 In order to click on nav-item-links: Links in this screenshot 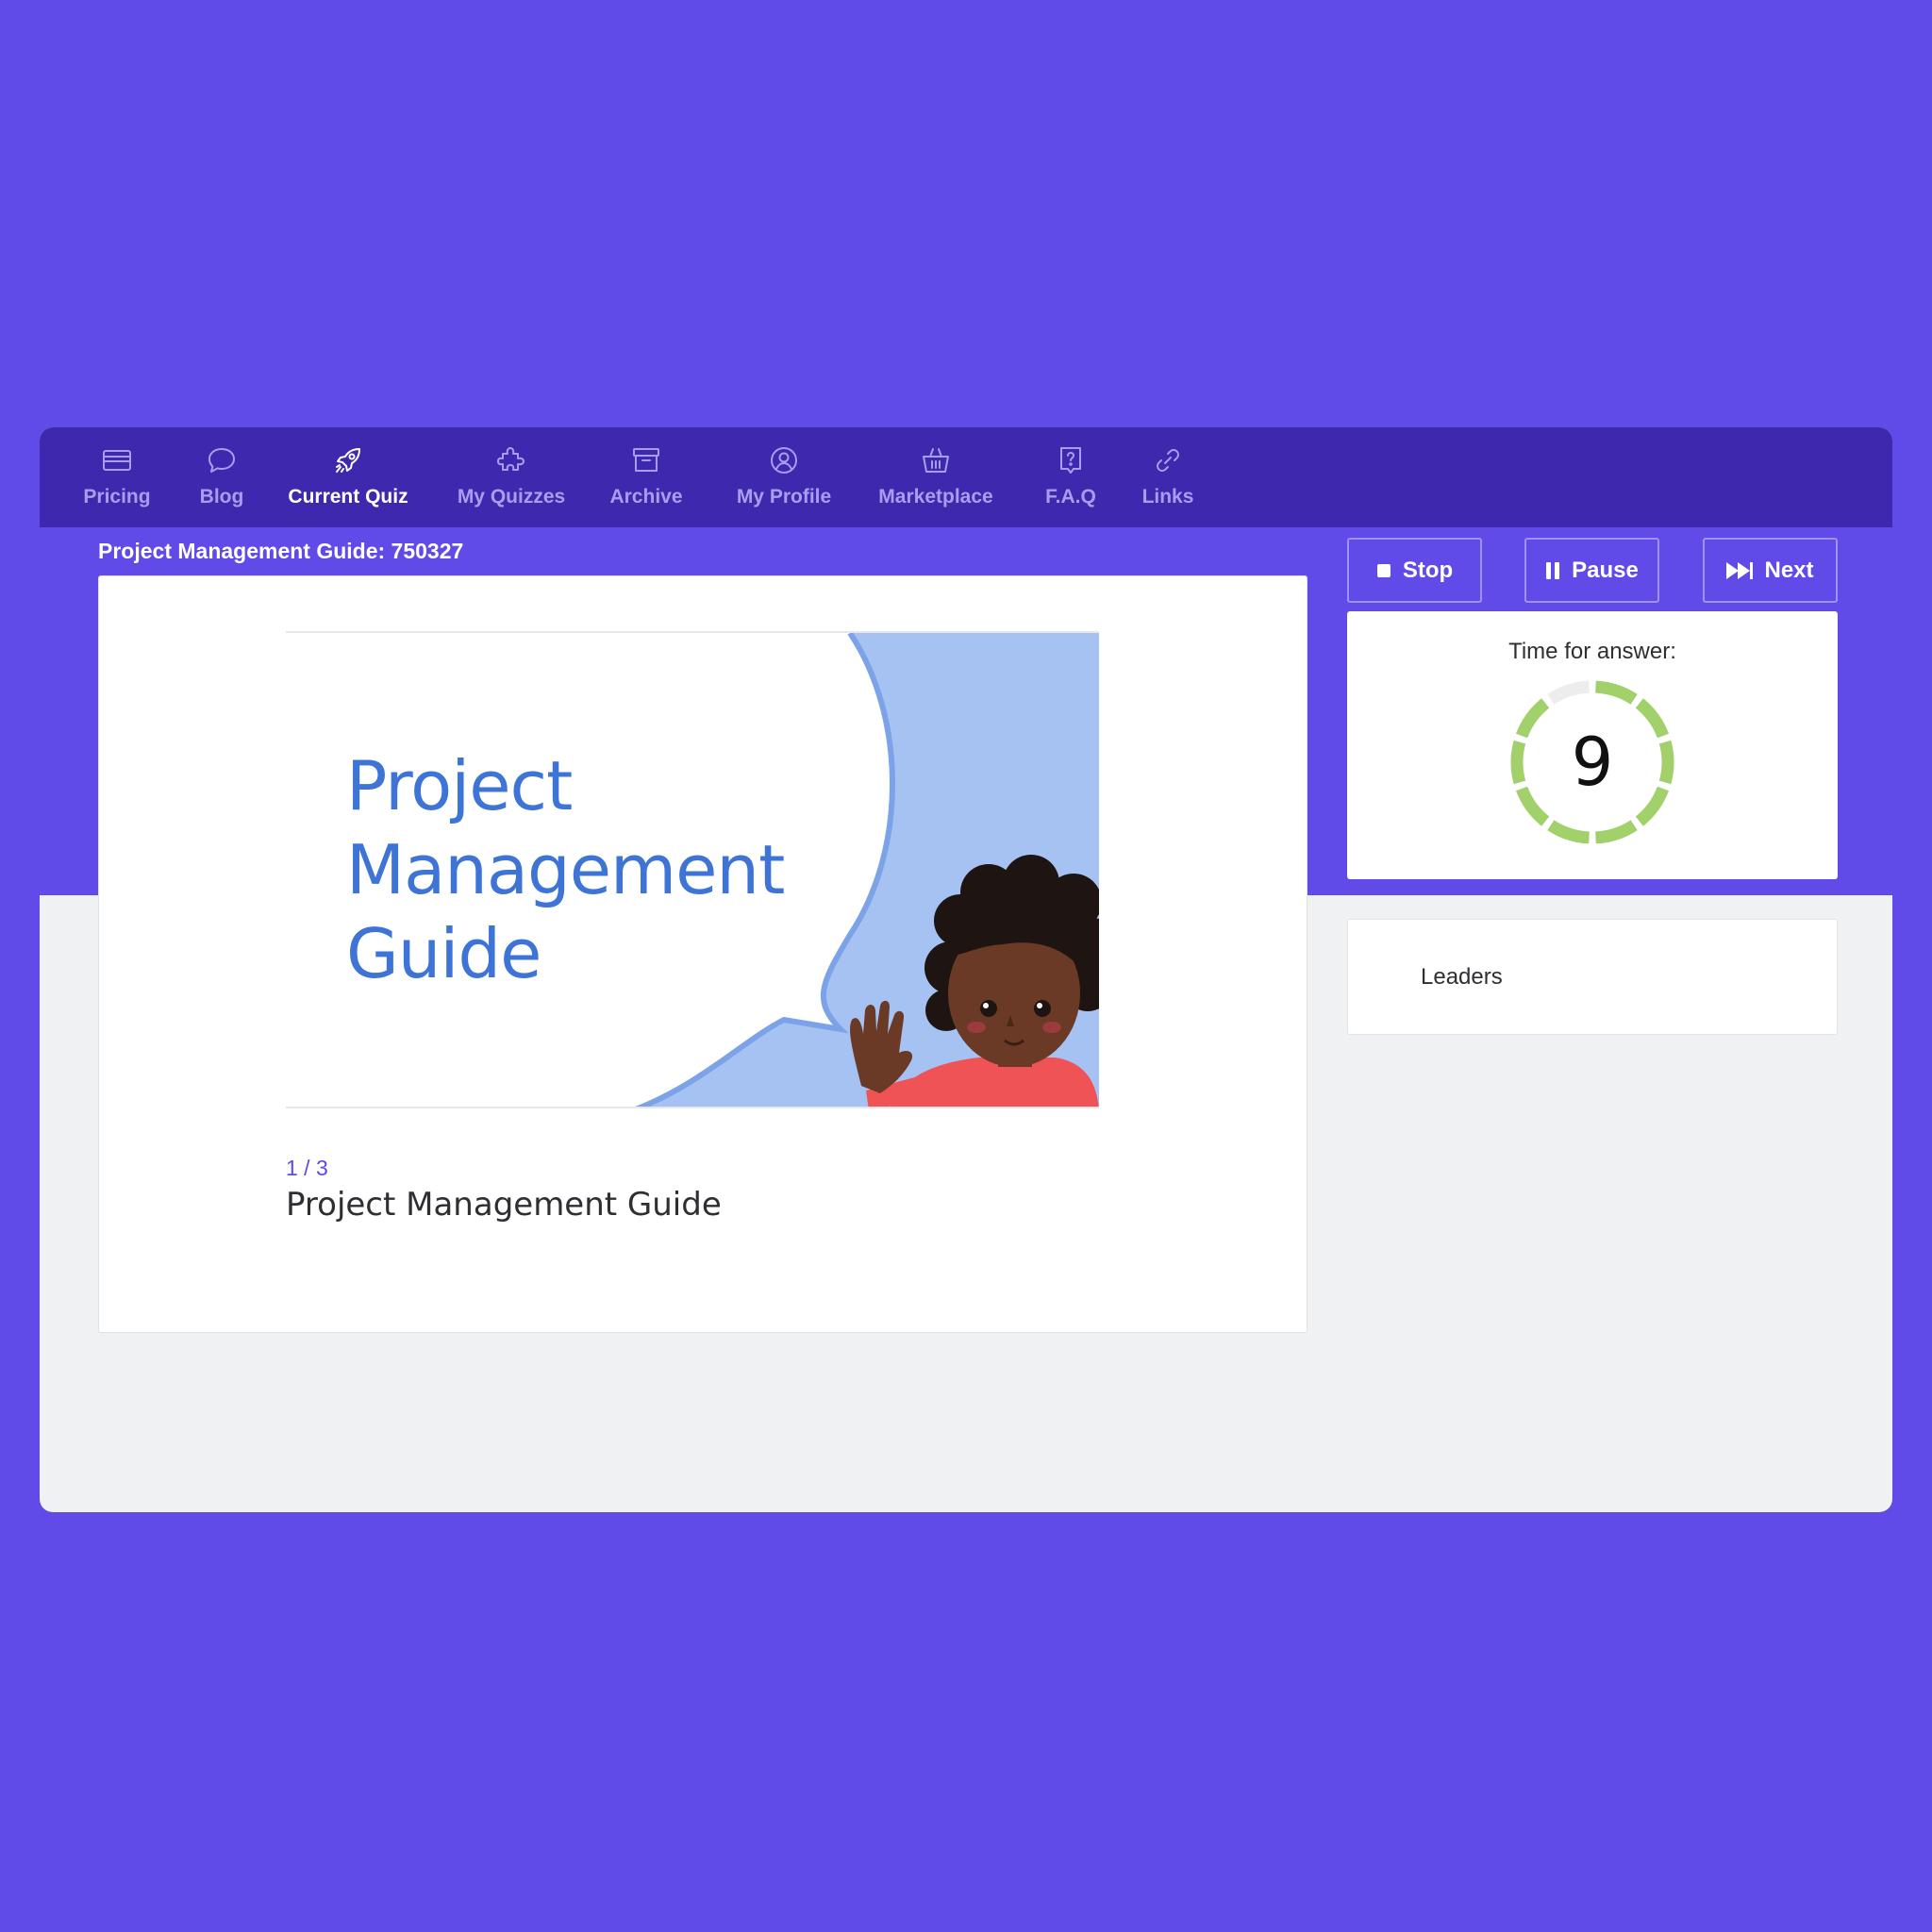, I will do `click(1168, 480)`.